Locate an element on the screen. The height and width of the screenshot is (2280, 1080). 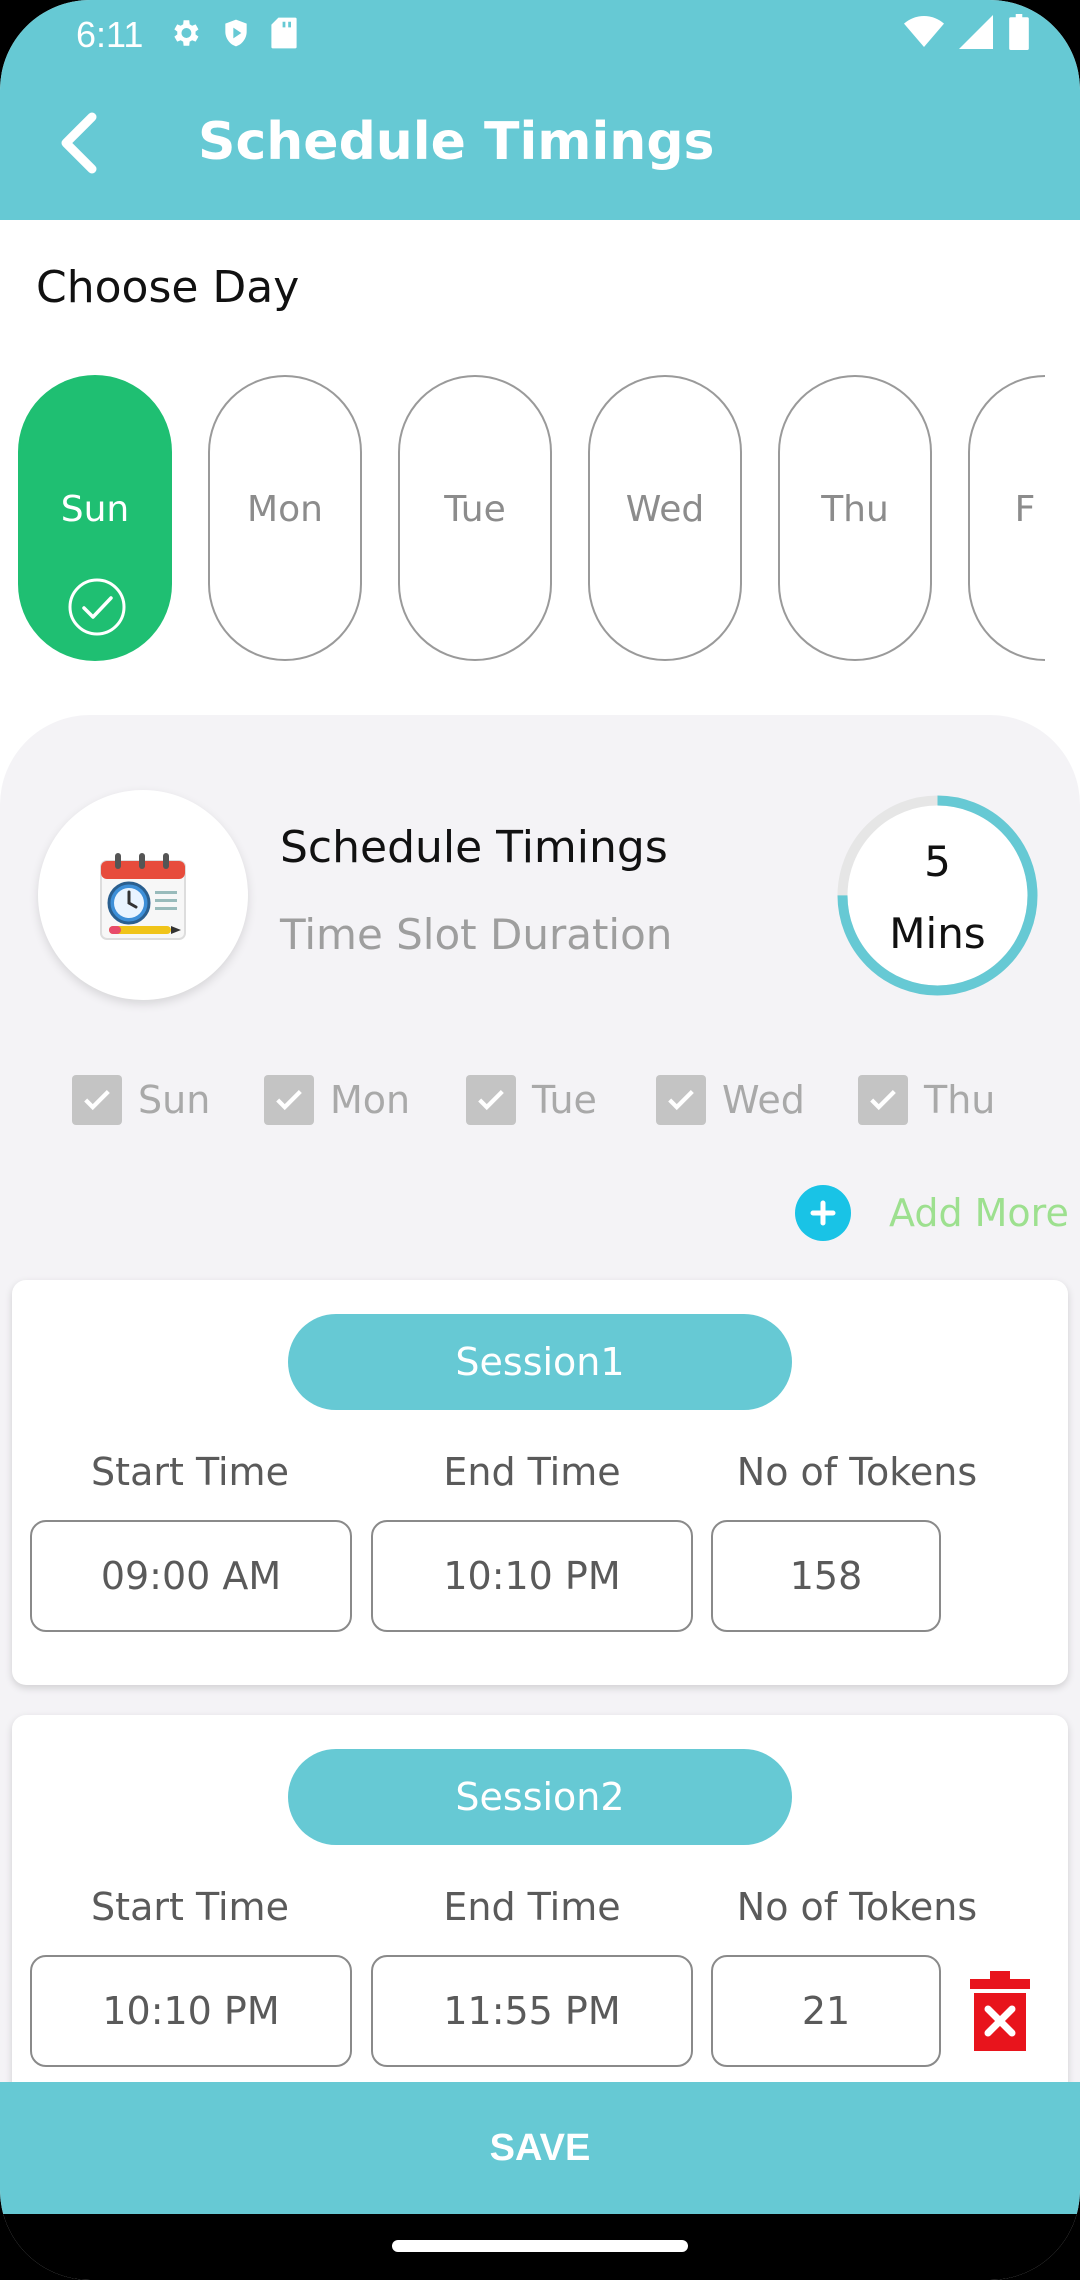
calendar-avatar is located at coordinates (143, 895).